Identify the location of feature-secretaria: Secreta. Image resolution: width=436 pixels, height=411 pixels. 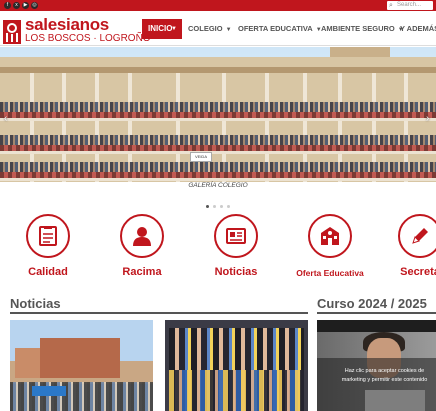
(405, 246).